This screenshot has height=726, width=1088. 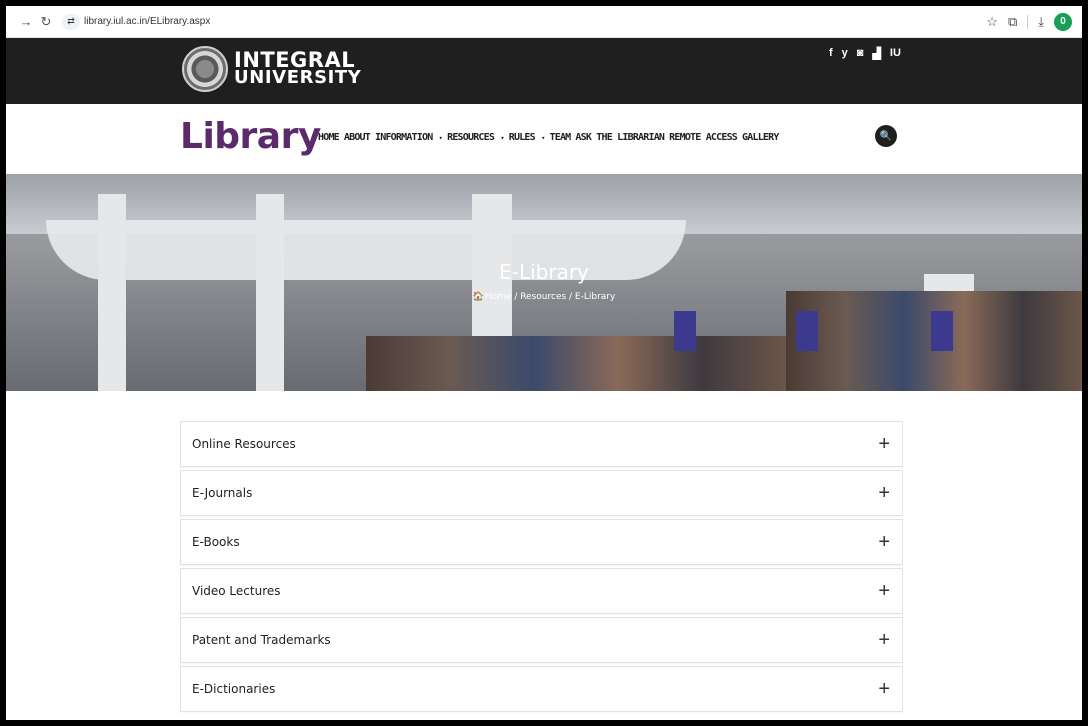 I want to click on nav-ask-the-librarian: ASK THE LIBRARIAN, so click(x=620, y=137).